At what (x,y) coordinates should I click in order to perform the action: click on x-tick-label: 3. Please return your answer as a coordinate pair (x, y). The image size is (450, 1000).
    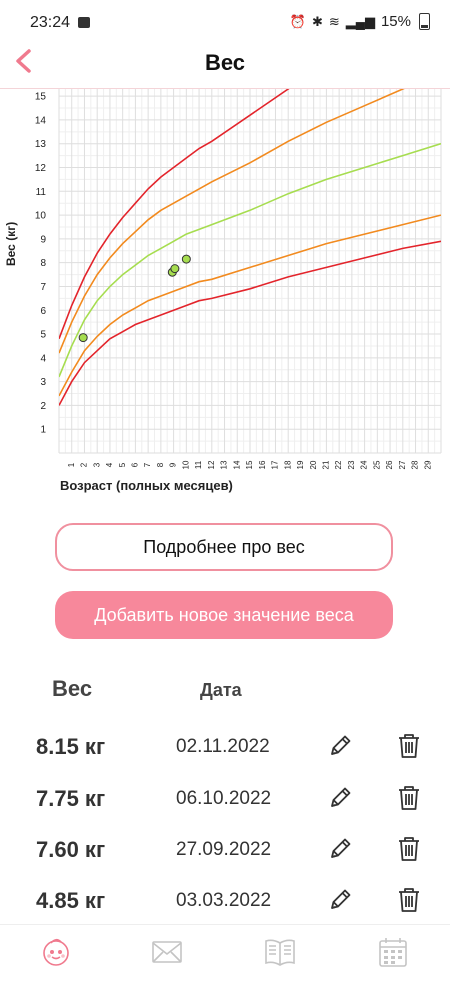
    Looking at the image, I should click on (96, 464).